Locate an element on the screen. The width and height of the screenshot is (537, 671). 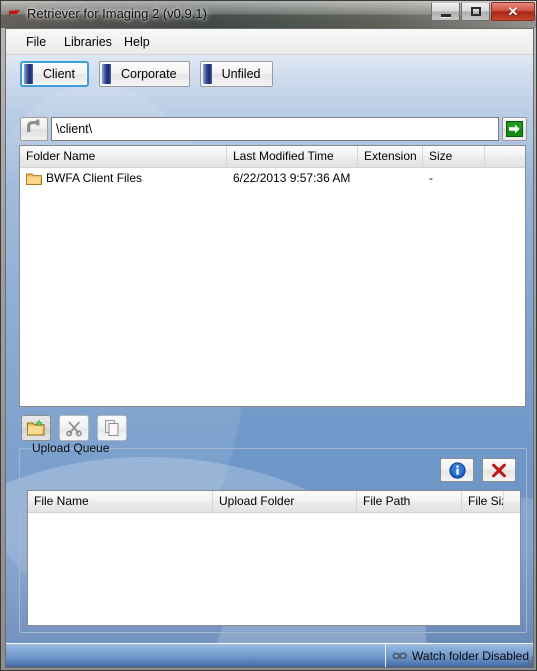
go-button is located at coordinates (514, 129).